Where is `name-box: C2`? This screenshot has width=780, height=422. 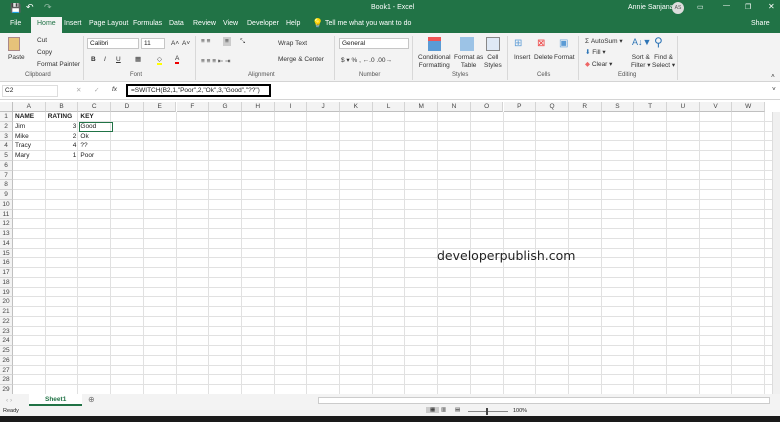
name-box: C2 is located at coordinates (30, 91).